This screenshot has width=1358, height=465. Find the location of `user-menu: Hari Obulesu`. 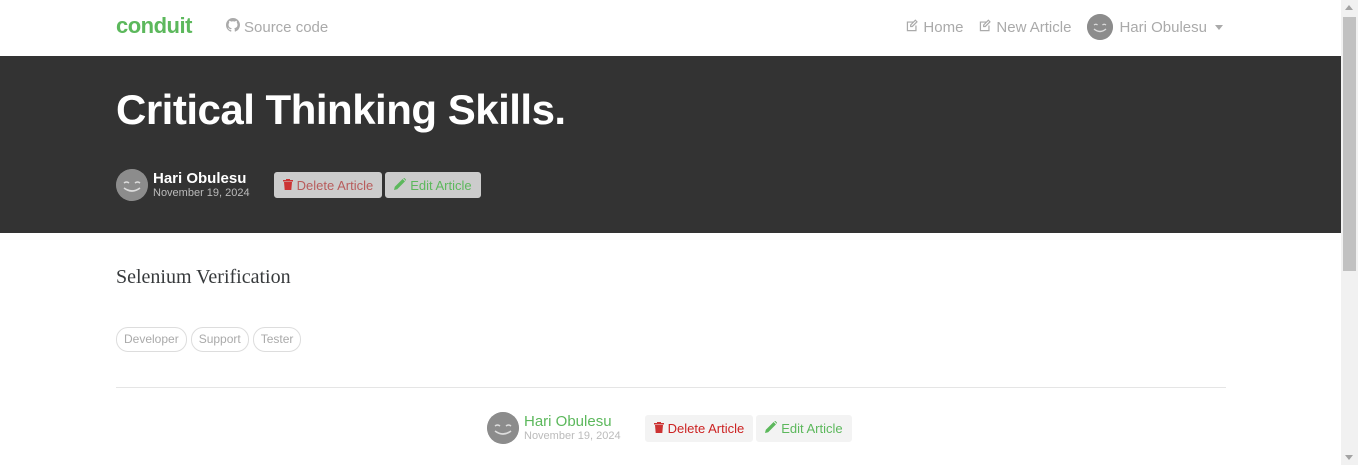

user-menu: Hari Obulesu is located at coordinates (1155, 27).